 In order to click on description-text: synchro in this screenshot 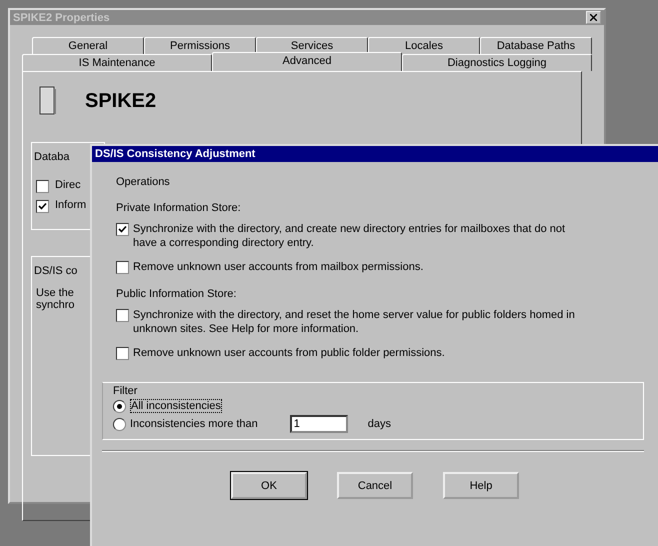, I will do `click(56, 305)`.